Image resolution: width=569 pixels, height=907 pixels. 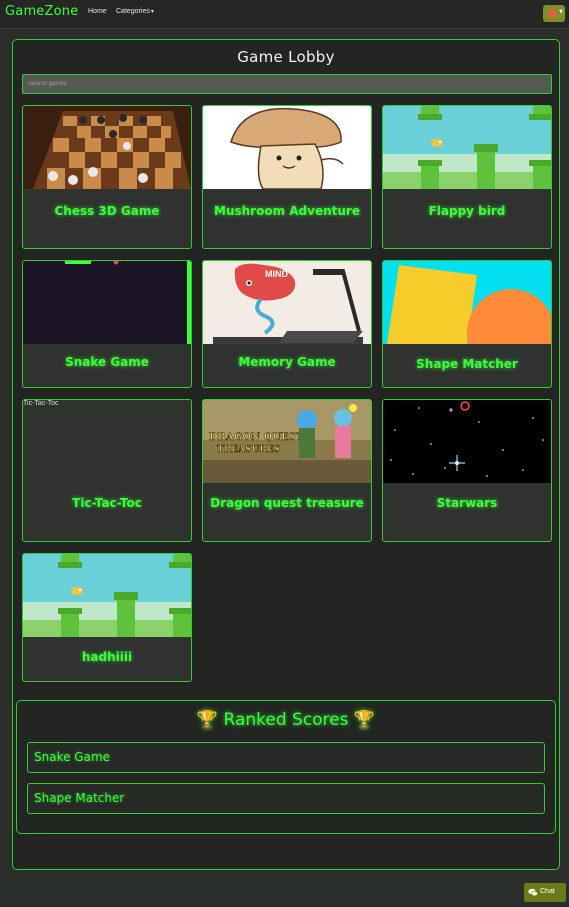 I want to click on nav-categories-label: Categories, so click(x=133, y=11).